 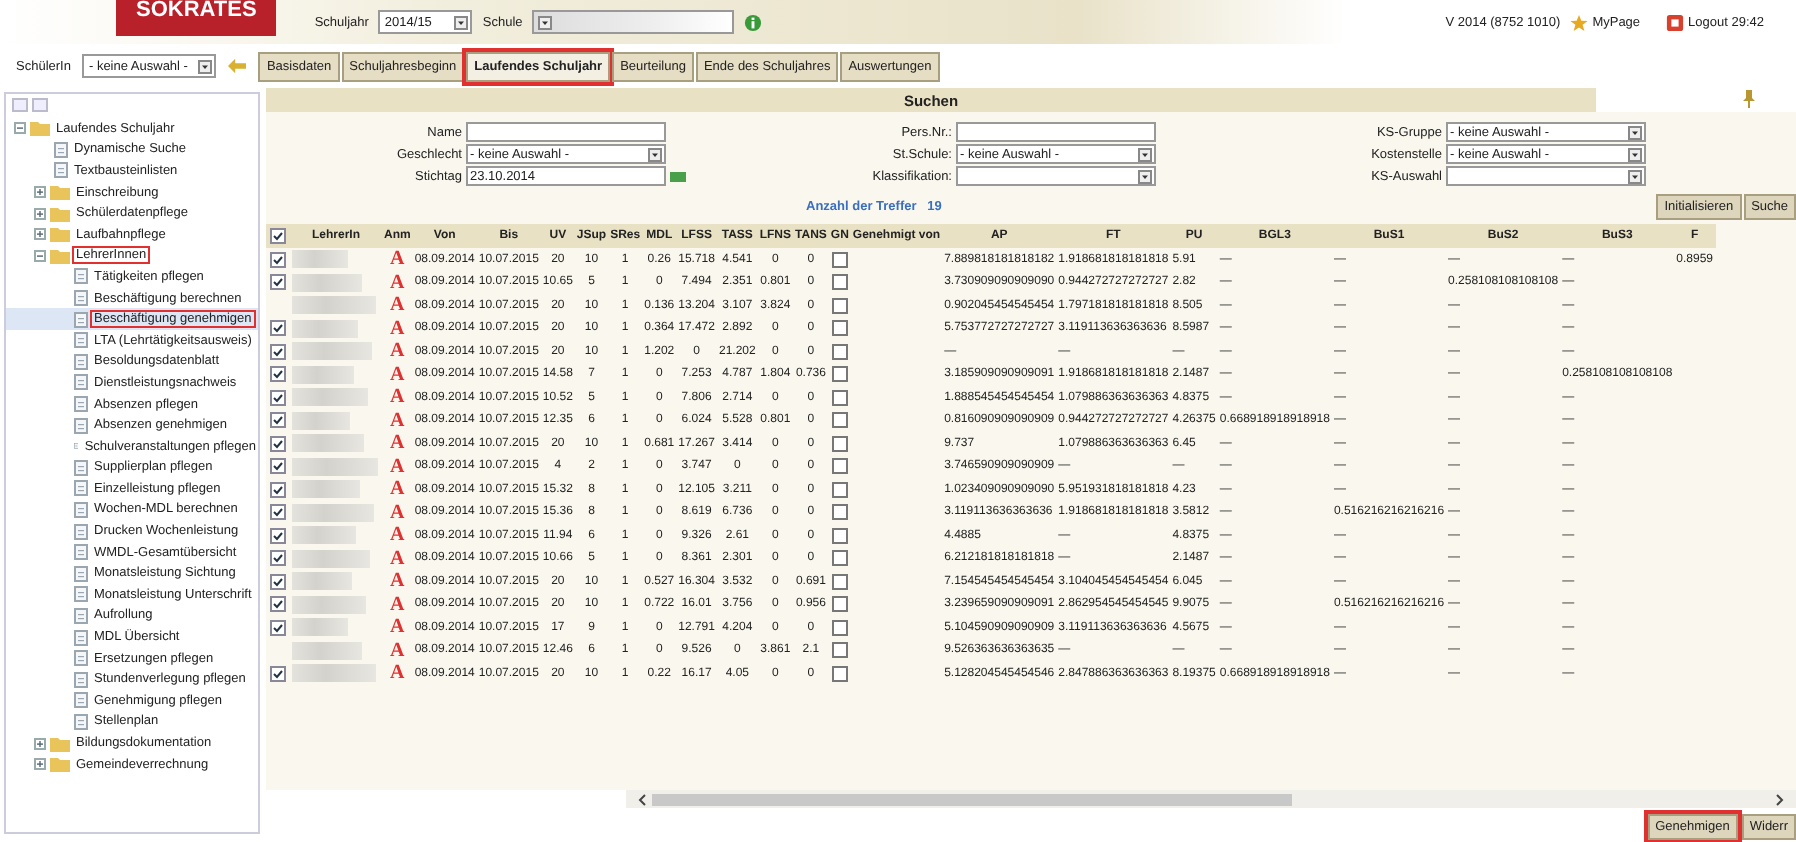 I want to click on calendar-icon, so click(x=678, y=176).